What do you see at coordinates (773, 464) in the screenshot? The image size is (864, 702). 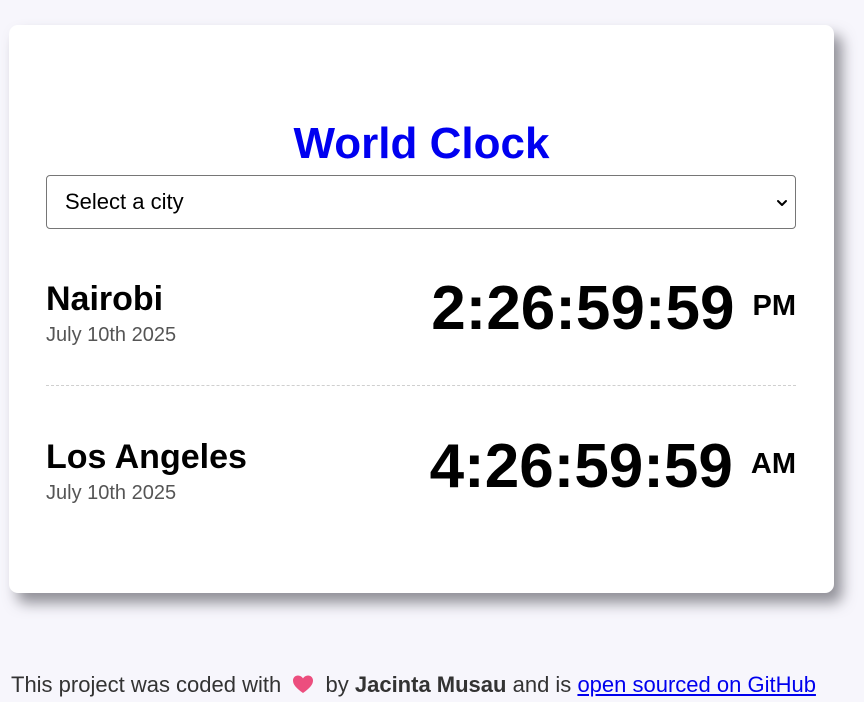 I see `time-period: AM` at bounding box center [773, 464].